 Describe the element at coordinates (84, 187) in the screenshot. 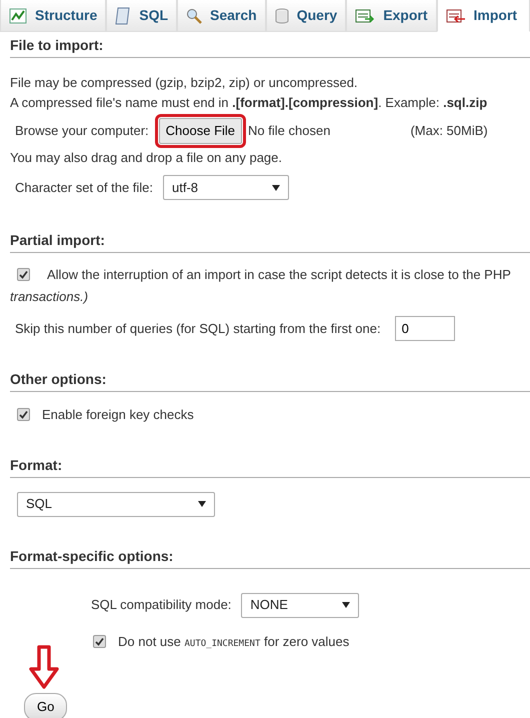

I see `field-label: Character set of the file:` at that location.